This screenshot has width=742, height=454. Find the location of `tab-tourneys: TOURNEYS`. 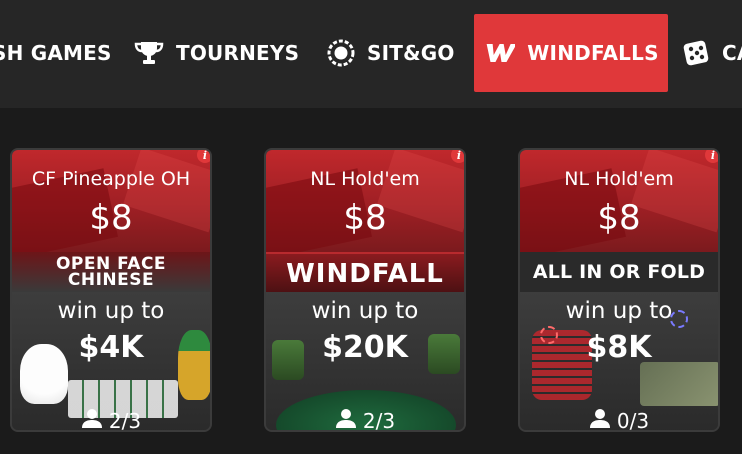

tab-tourneys: TOURNEYS is located at coordinates (216, 53).